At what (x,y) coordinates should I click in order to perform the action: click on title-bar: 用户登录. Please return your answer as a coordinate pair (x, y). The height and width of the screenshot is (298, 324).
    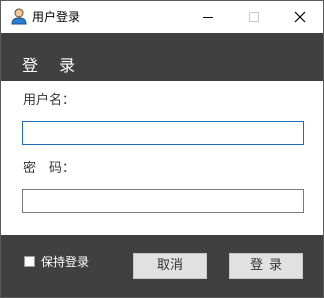
    Looking at the image, I should click on (162, 17).